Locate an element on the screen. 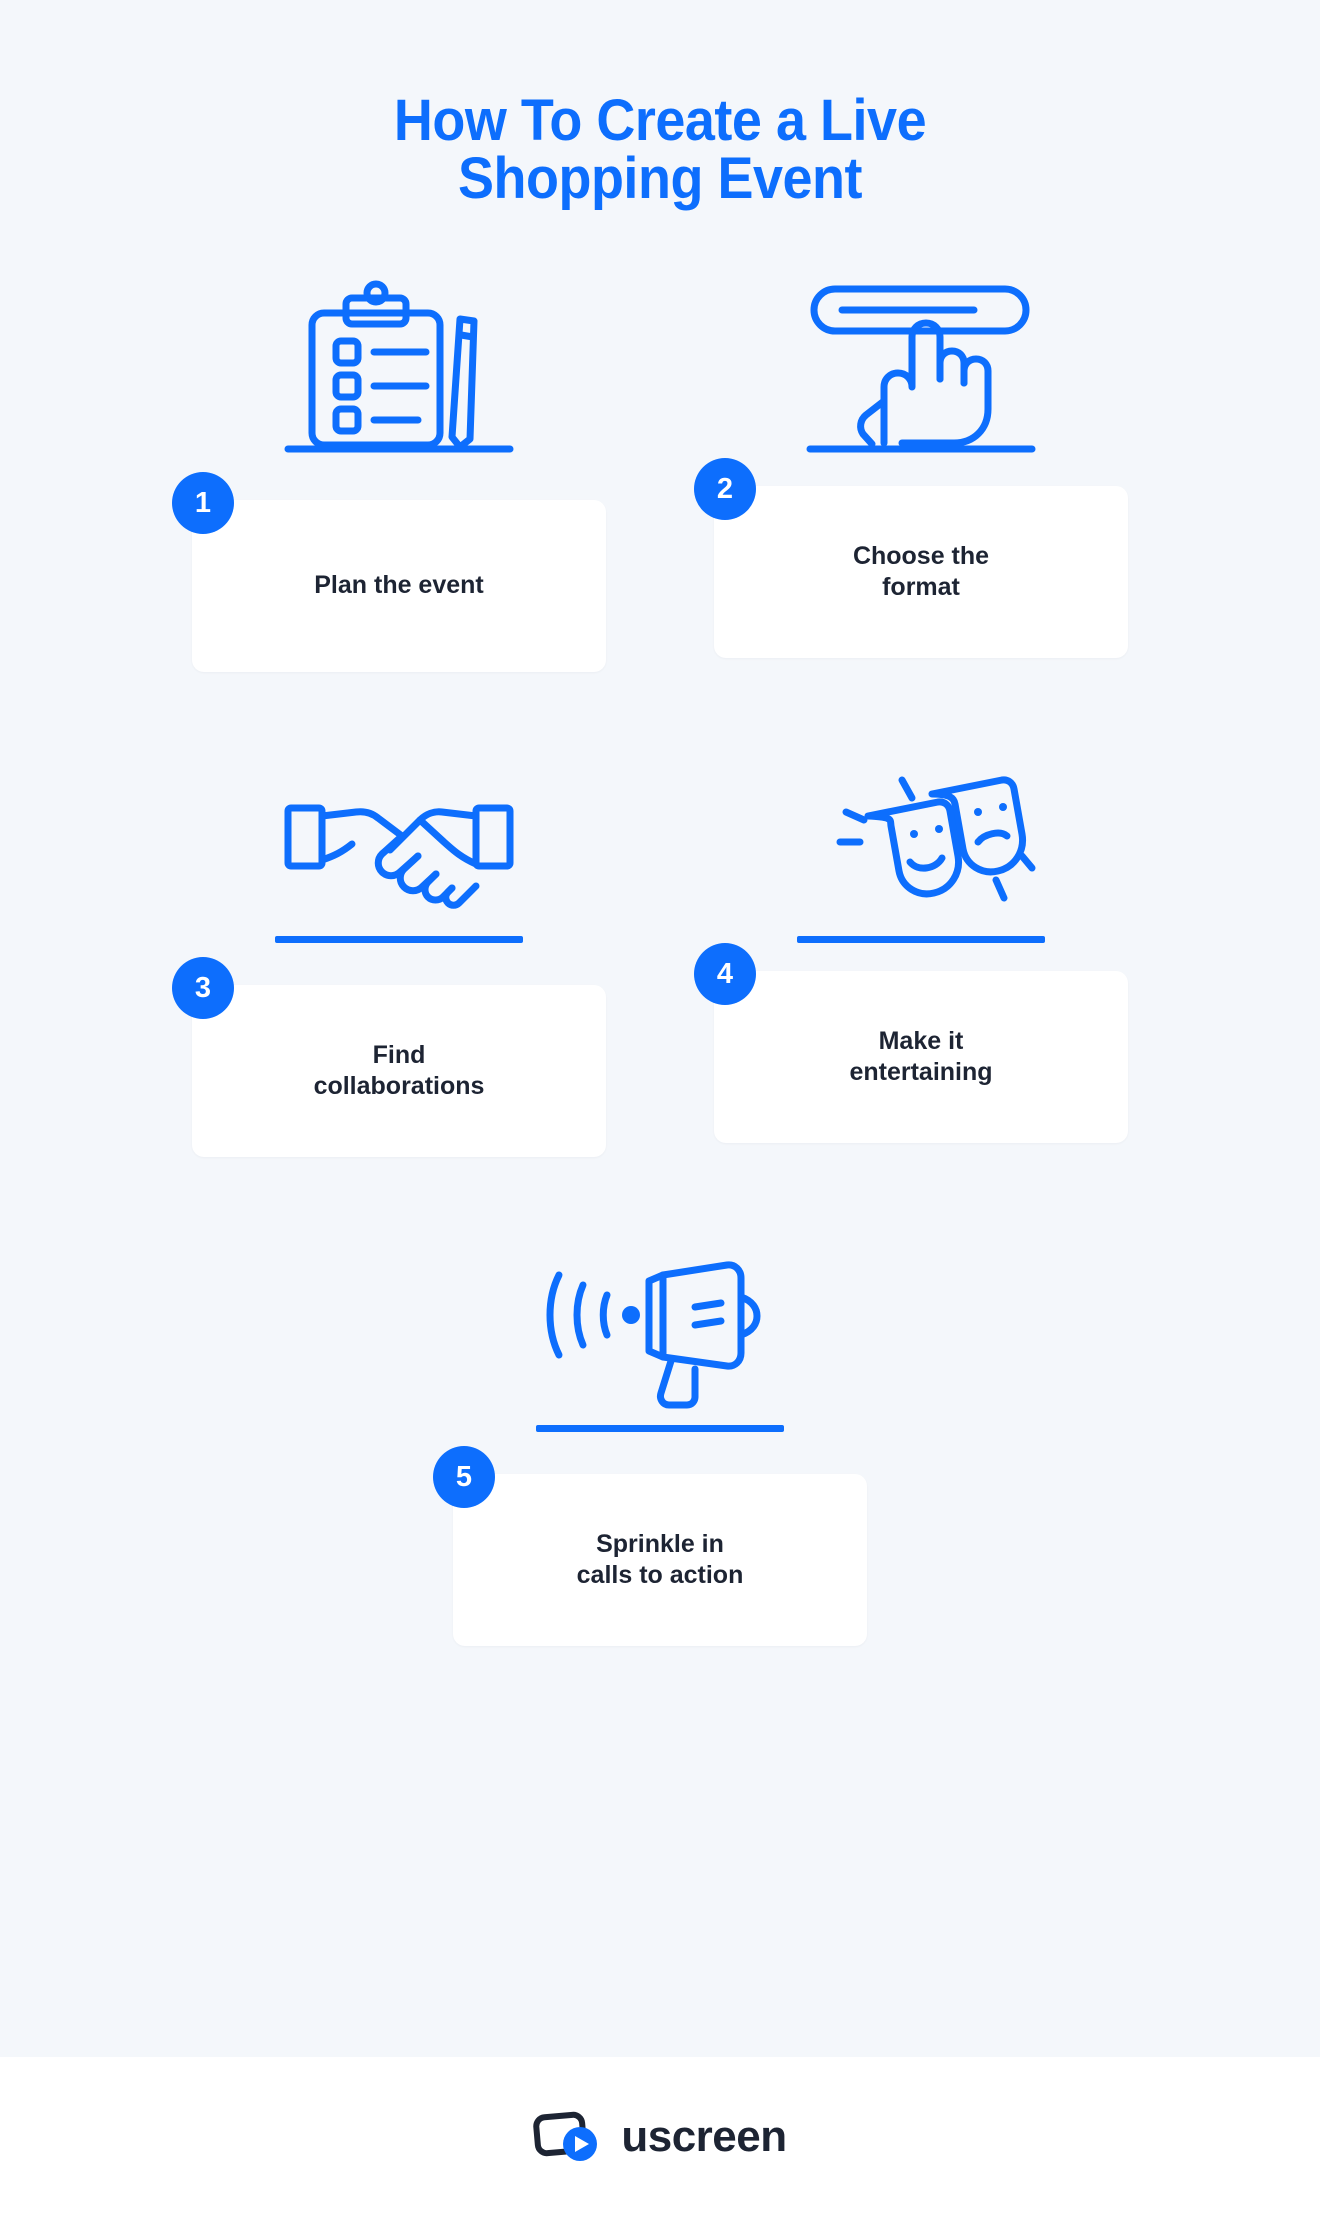  step-3-label: Find collaborations is located at coordinates (399, 1070).